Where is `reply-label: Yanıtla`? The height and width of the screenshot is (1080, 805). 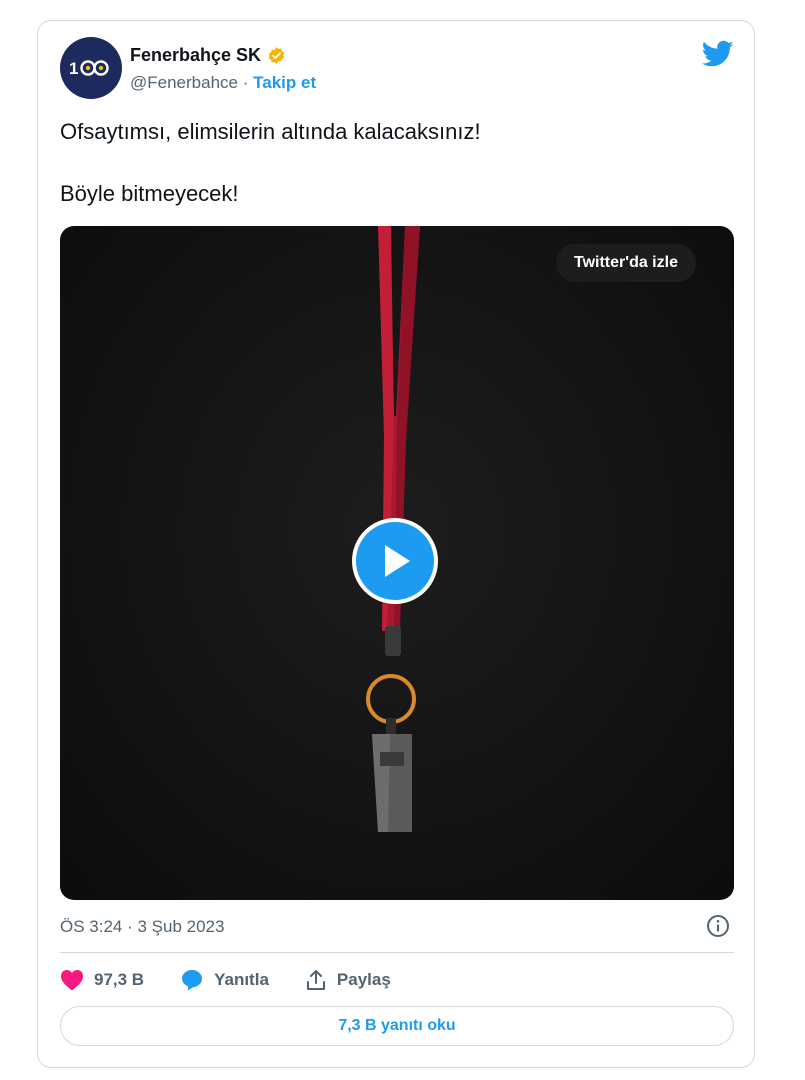 reply-label: Yanıtla is located at coordinates (241, 979).